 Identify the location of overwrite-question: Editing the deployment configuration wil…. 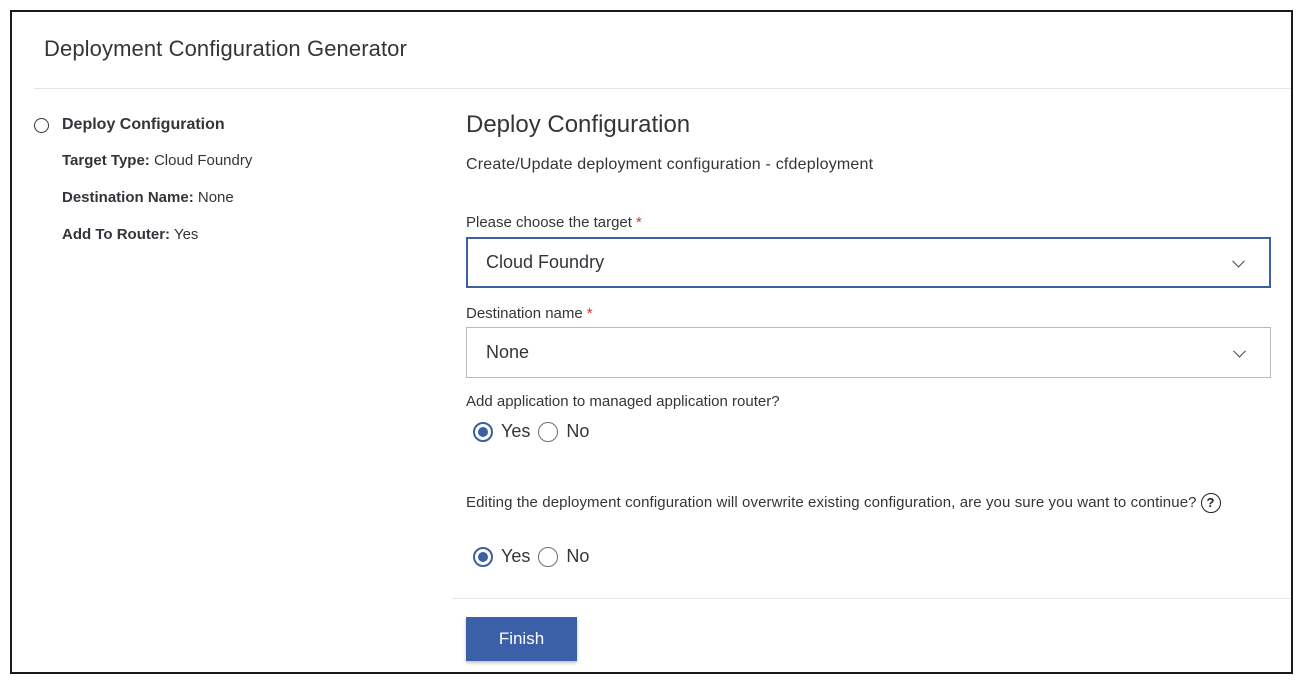
(861, 503).